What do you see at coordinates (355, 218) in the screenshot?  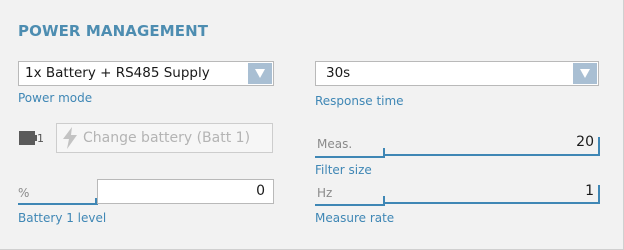 I see `measure-rate-caption: Measure rate` at bounding box center [355, 218].